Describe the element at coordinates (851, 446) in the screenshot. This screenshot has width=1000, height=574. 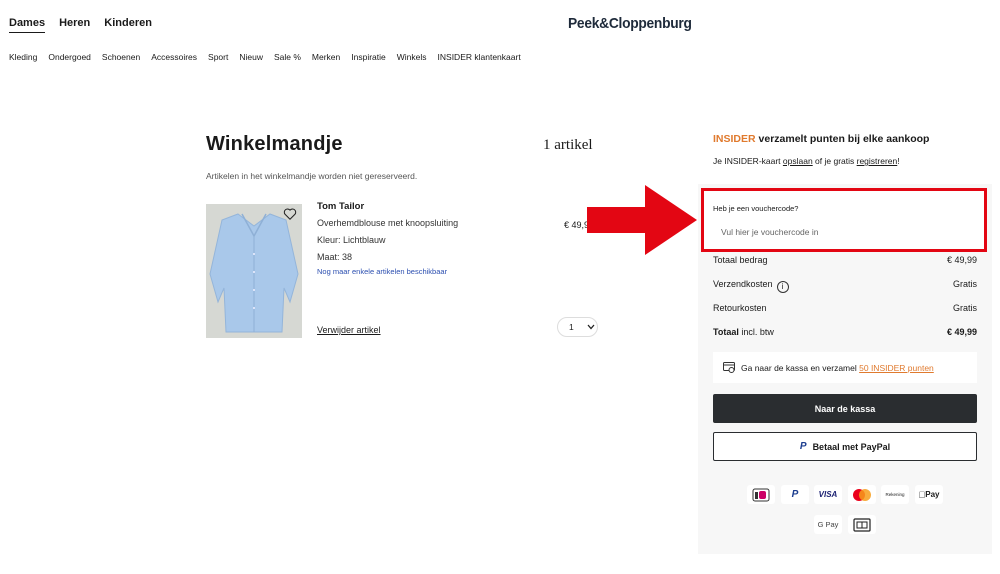
I see `paypal-button-label: Betaal met PayPal` at that location.